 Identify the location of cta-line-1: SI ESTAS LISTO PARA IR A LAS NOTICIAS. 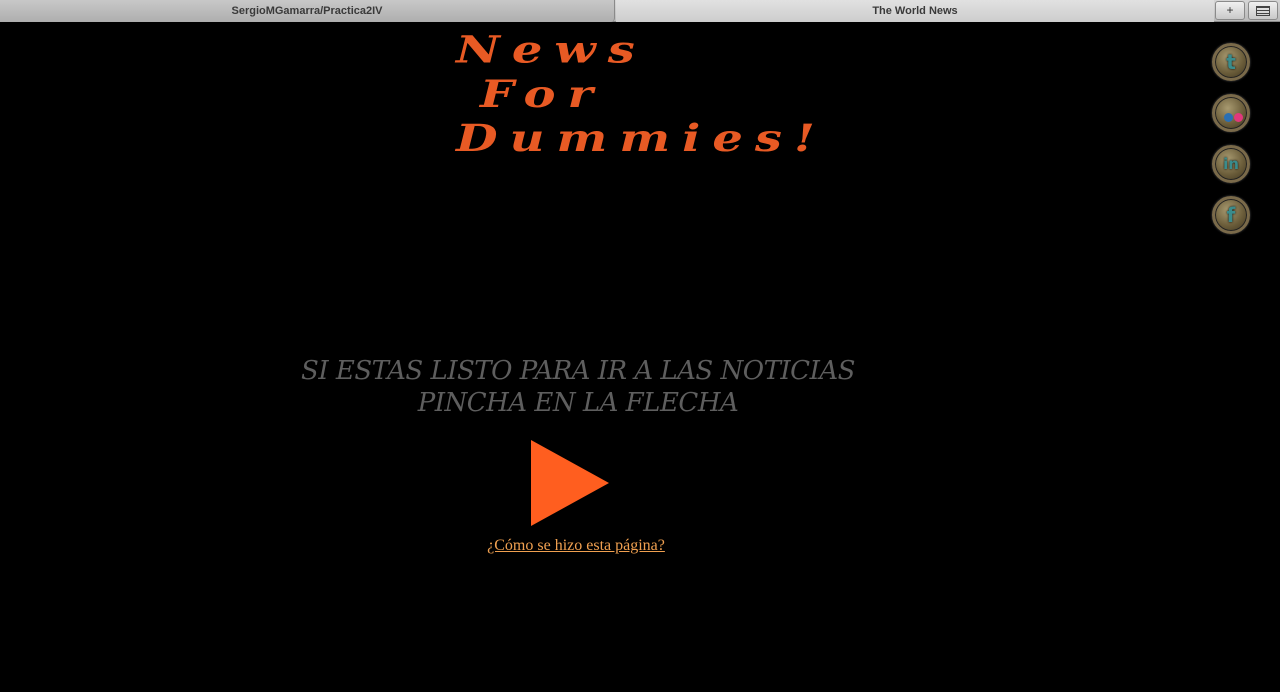
(578, 371).